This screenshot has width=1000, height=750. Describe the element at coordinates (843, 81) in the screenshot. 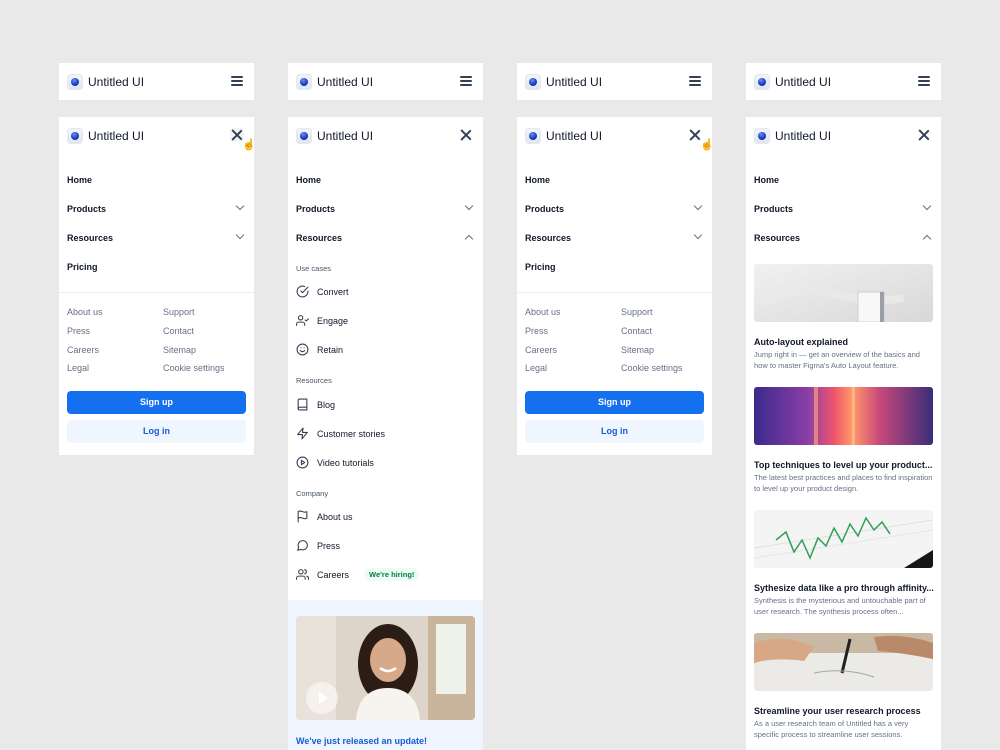

I see `mobile-header-closed-4: Untitled UI` at that location.